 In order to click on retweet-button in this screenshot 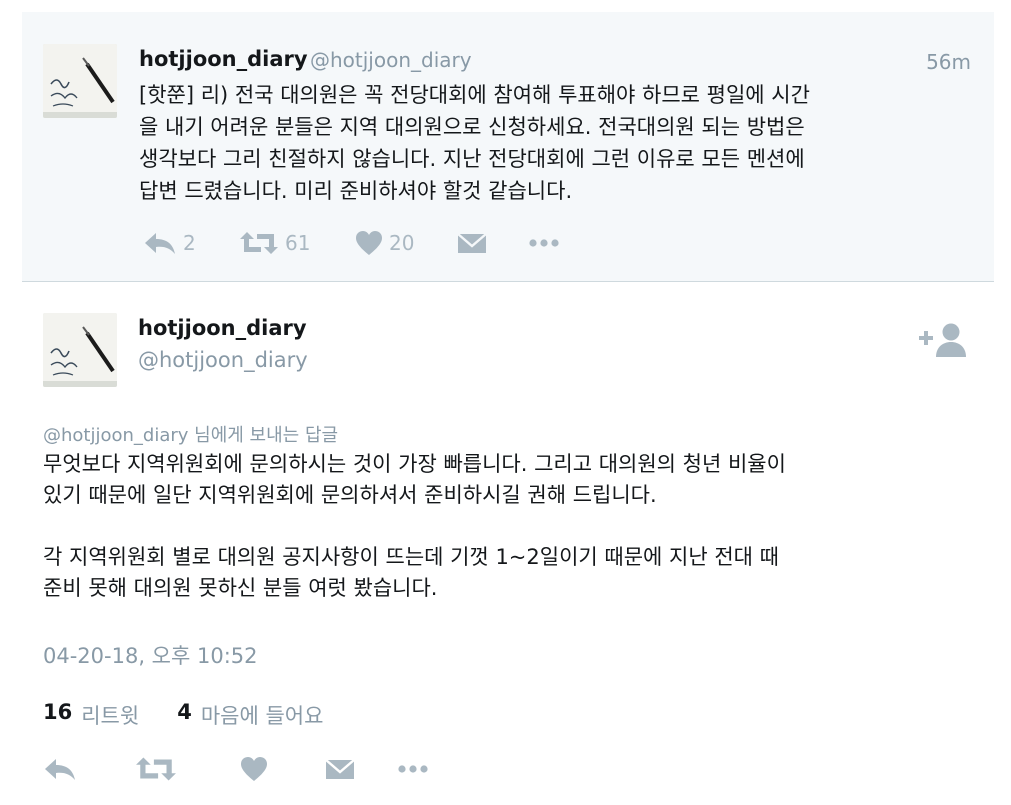, I will do `click(156, 769)`.